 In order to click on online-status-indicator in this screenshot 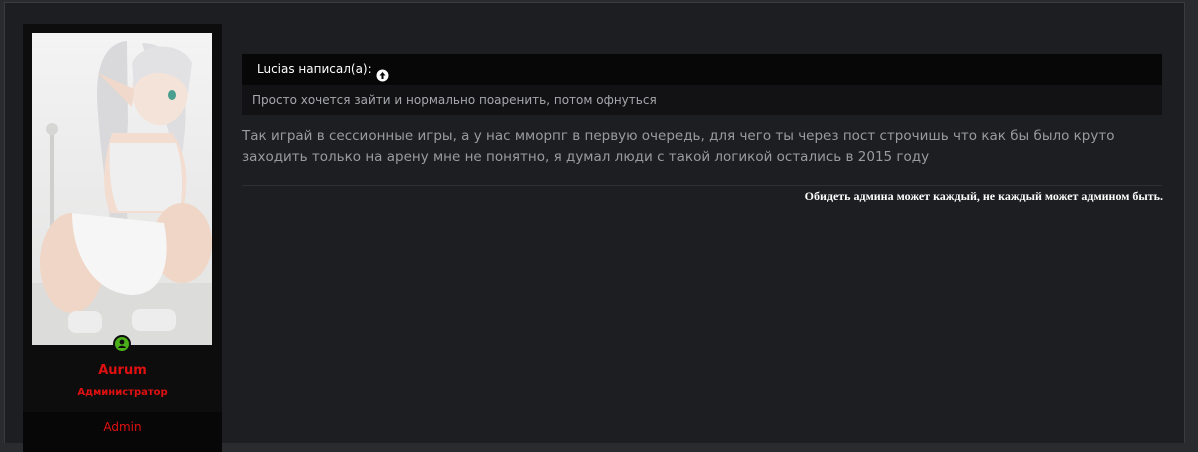, I will do `click(122, 344)`.